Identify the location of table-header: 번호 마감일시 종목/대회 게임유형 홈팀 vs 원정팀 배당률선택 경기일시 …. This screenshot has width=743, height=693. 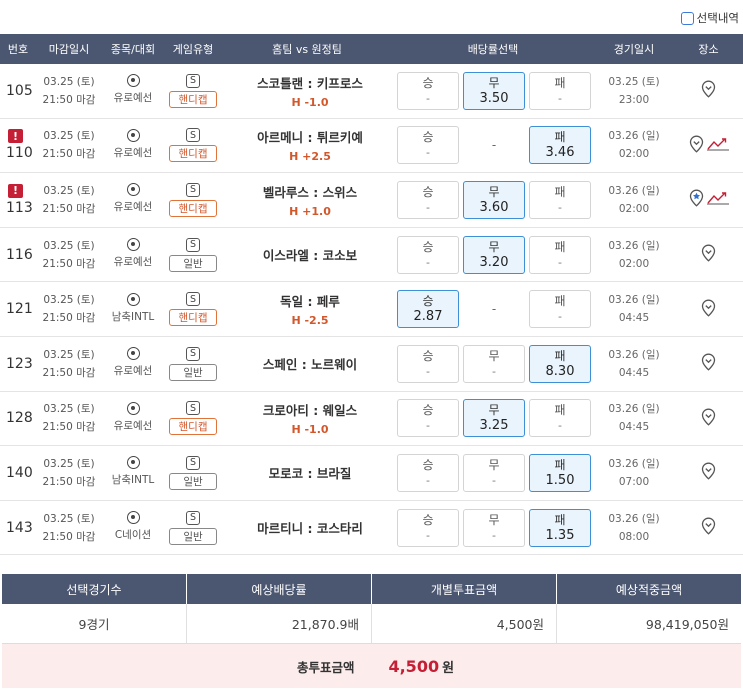
(371, 49).